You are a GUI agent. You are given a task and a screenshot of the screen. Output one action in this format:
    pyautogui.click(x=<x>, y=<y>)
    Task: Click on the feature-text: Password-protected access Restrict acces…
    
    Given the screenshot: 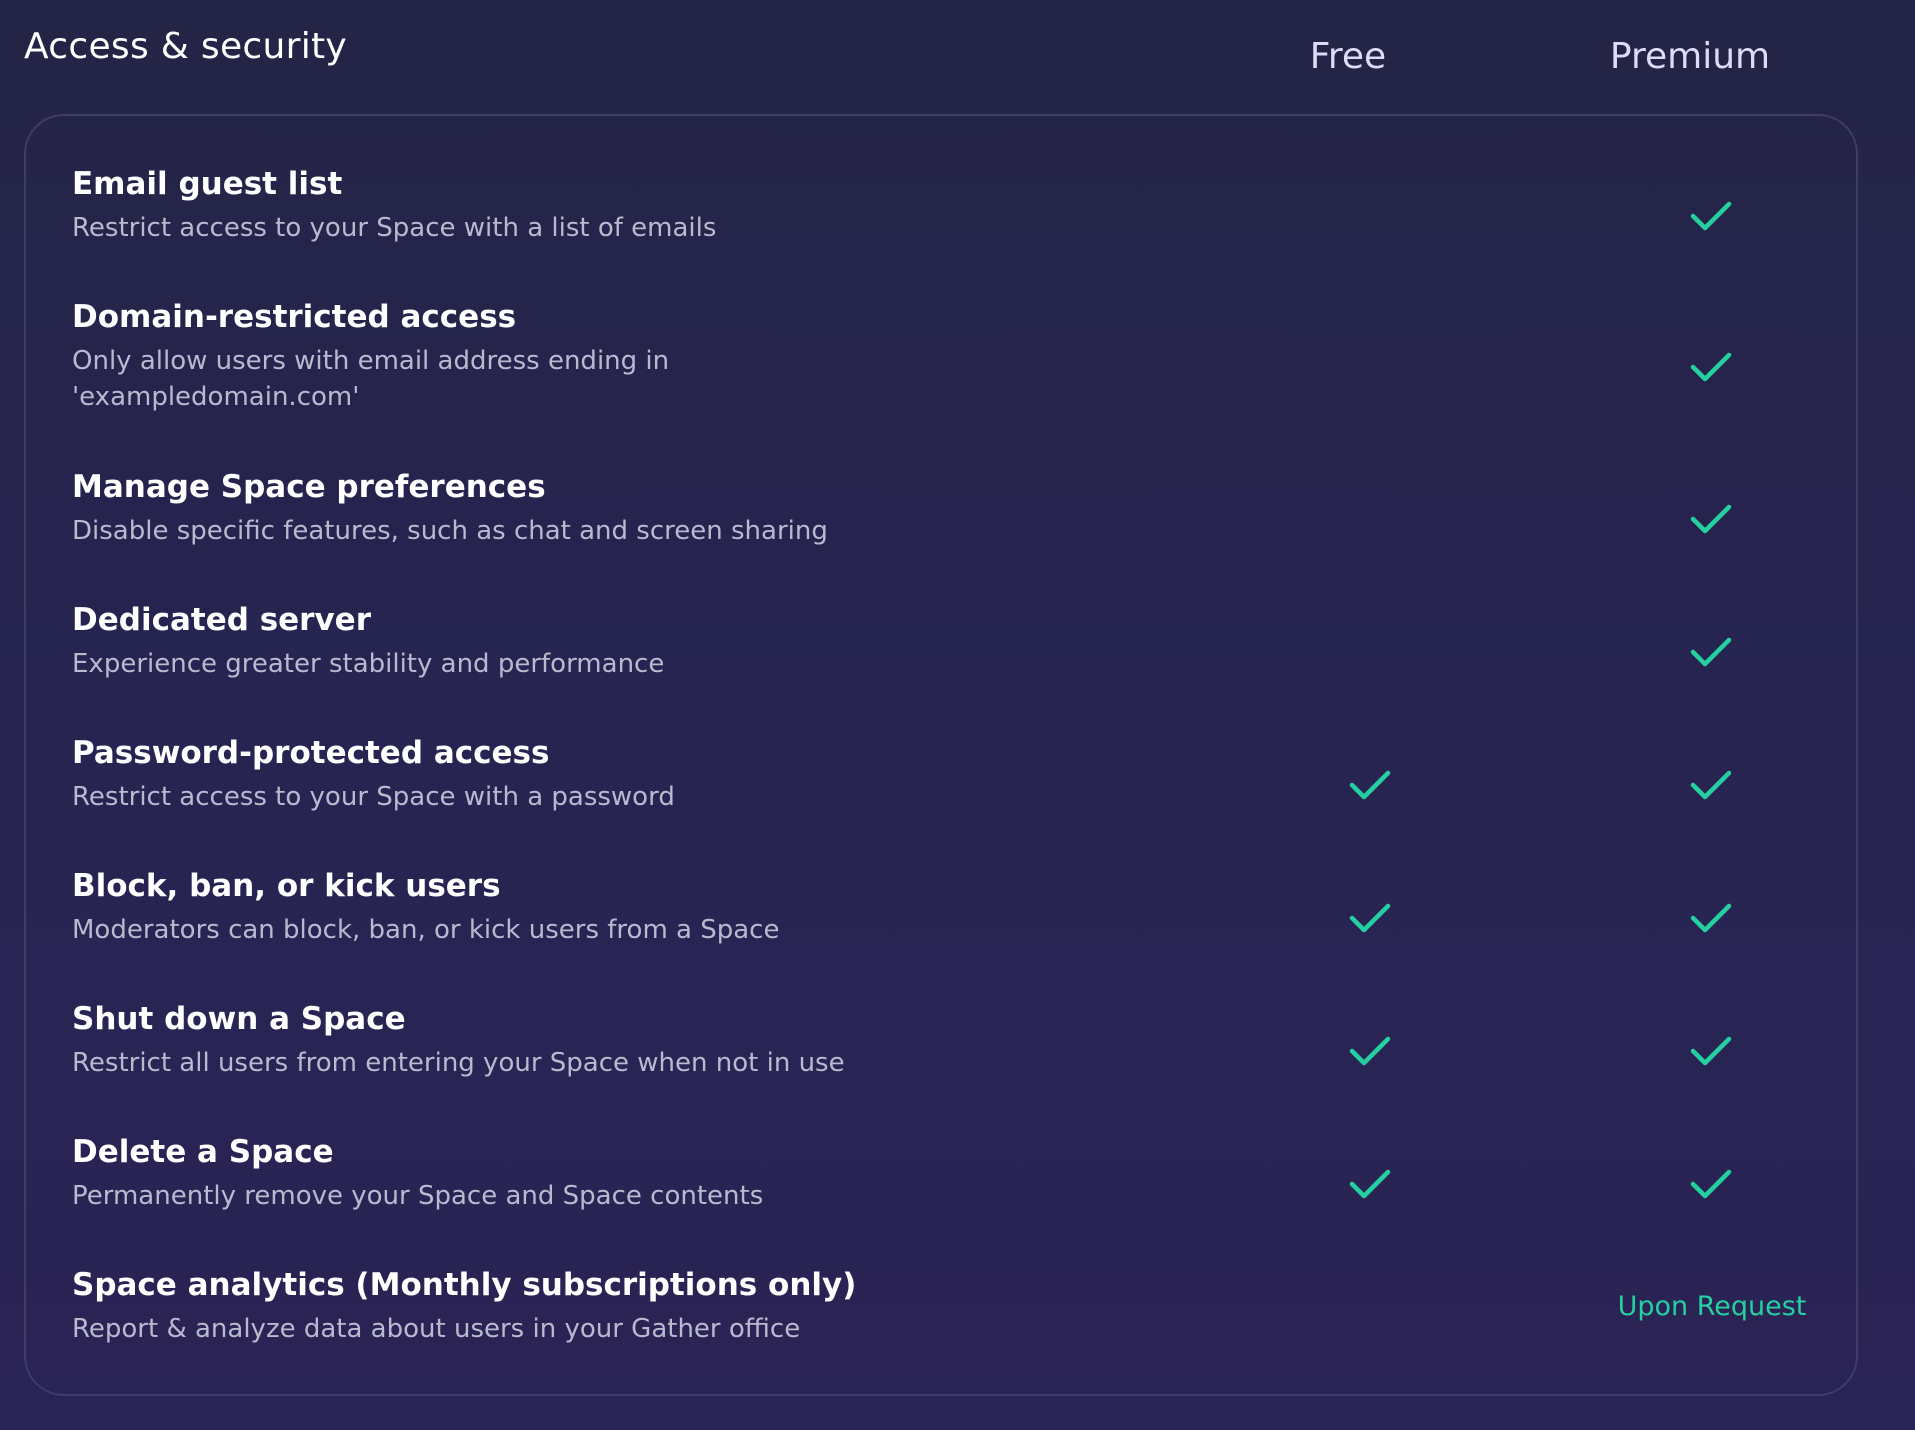 What is the action you would take?
    pyautogui.click(x=572, y=774)
    